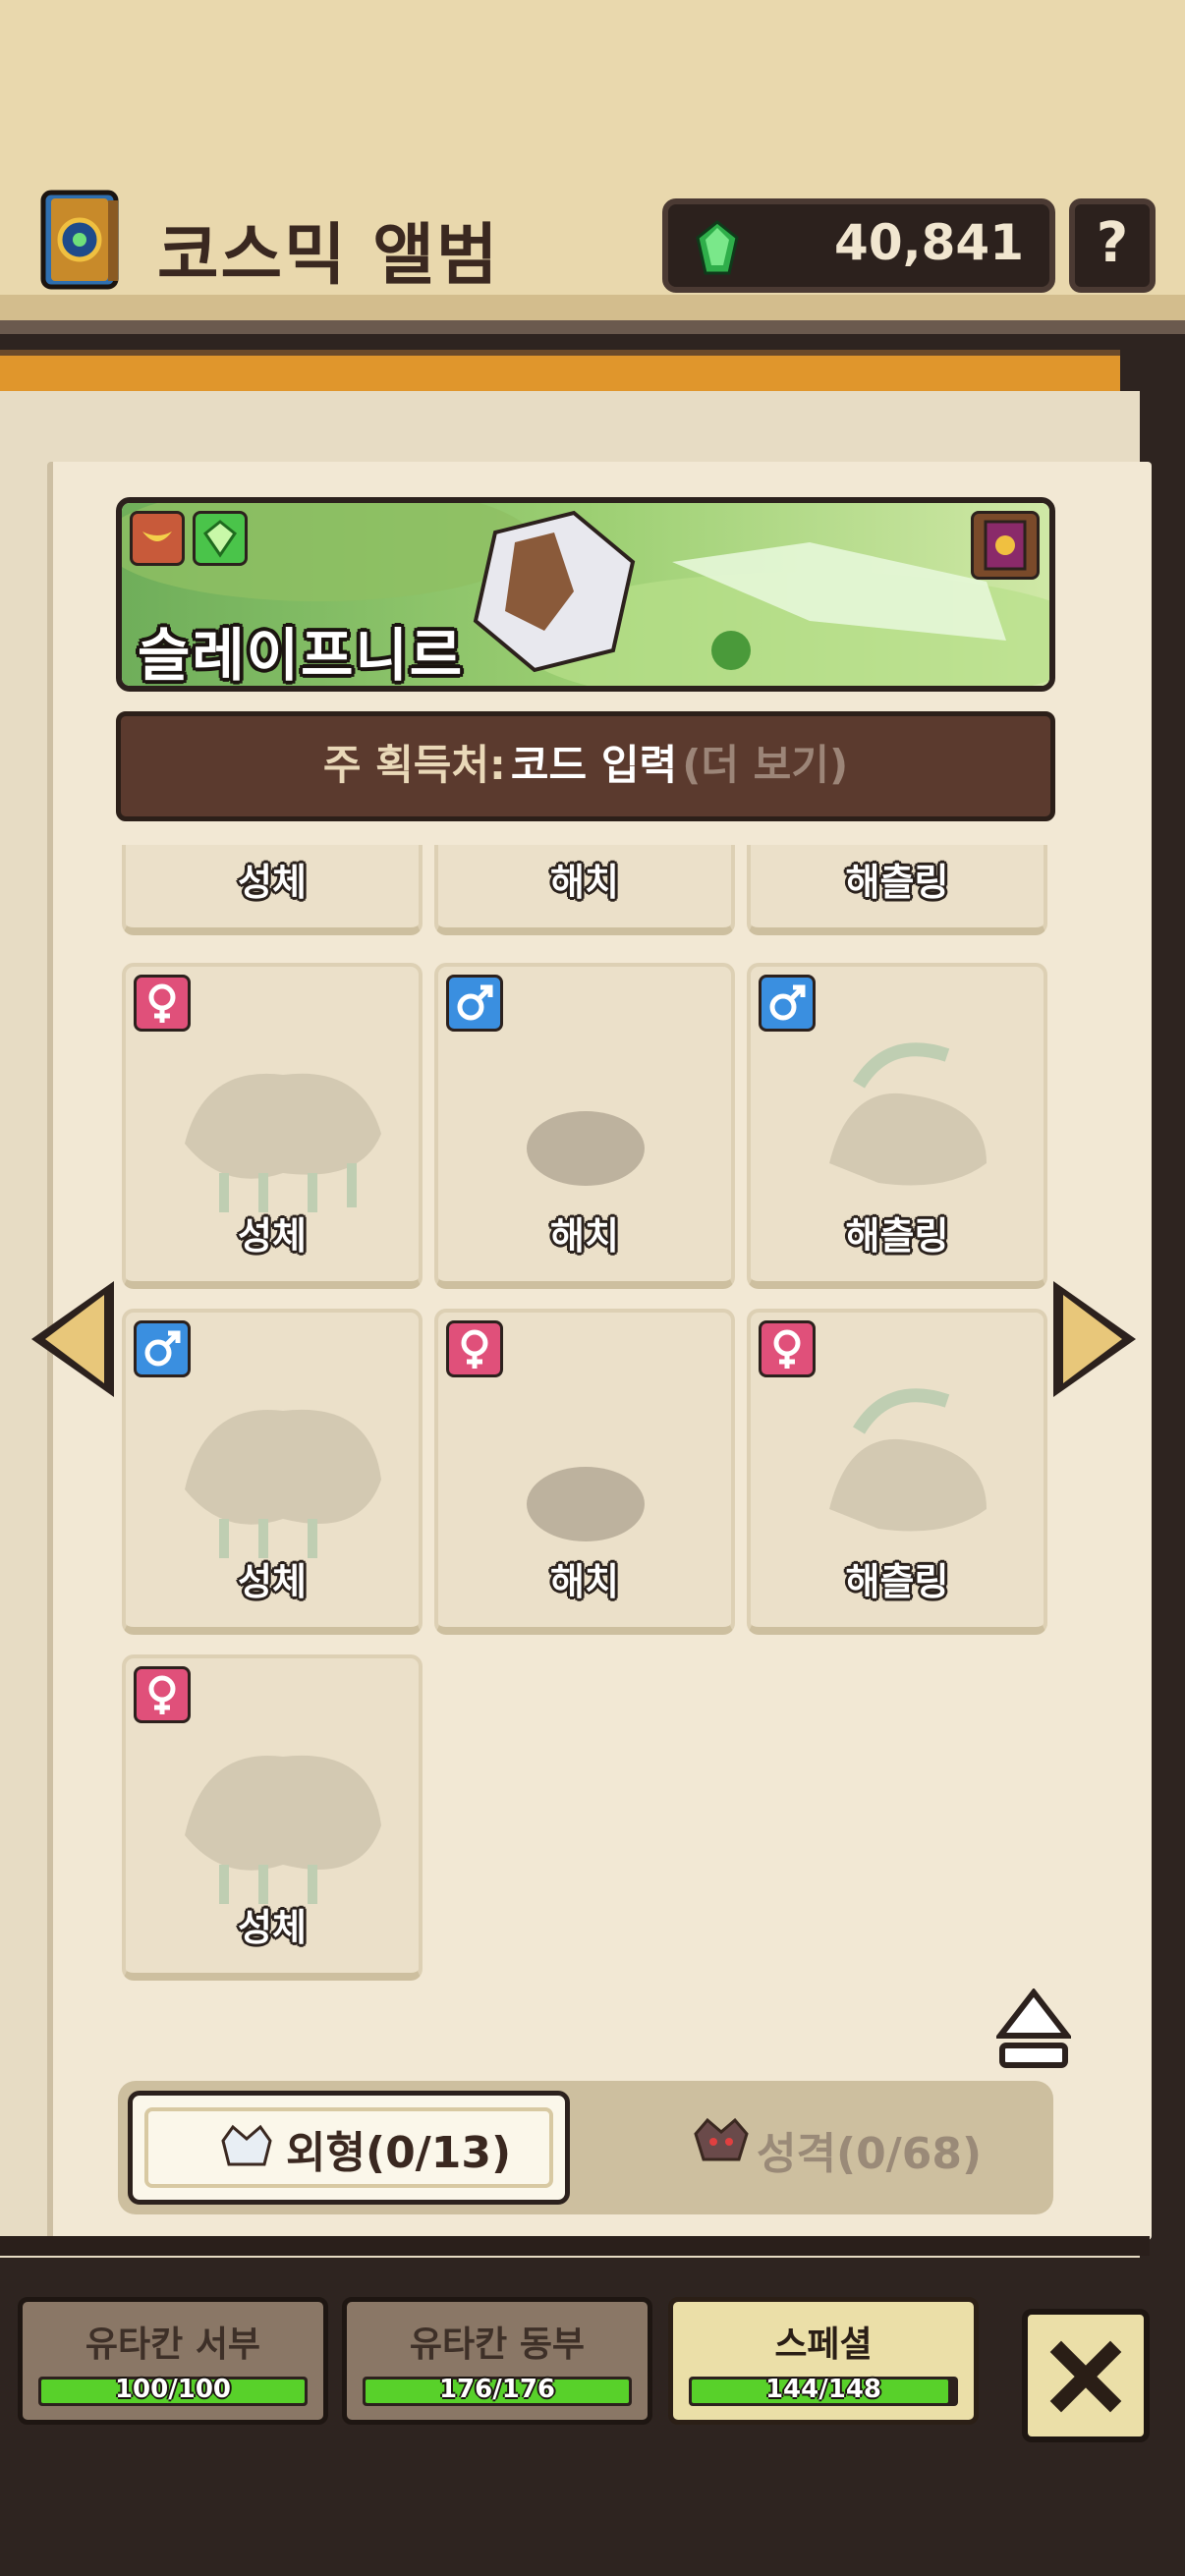 Image resolution: width=1185 pixels, height=2576 pixels. What do you see at coordinates (586, 594) in the screenshot?
I see `creature-banner: 슬레이프니르` at bounding box center [586, 594].